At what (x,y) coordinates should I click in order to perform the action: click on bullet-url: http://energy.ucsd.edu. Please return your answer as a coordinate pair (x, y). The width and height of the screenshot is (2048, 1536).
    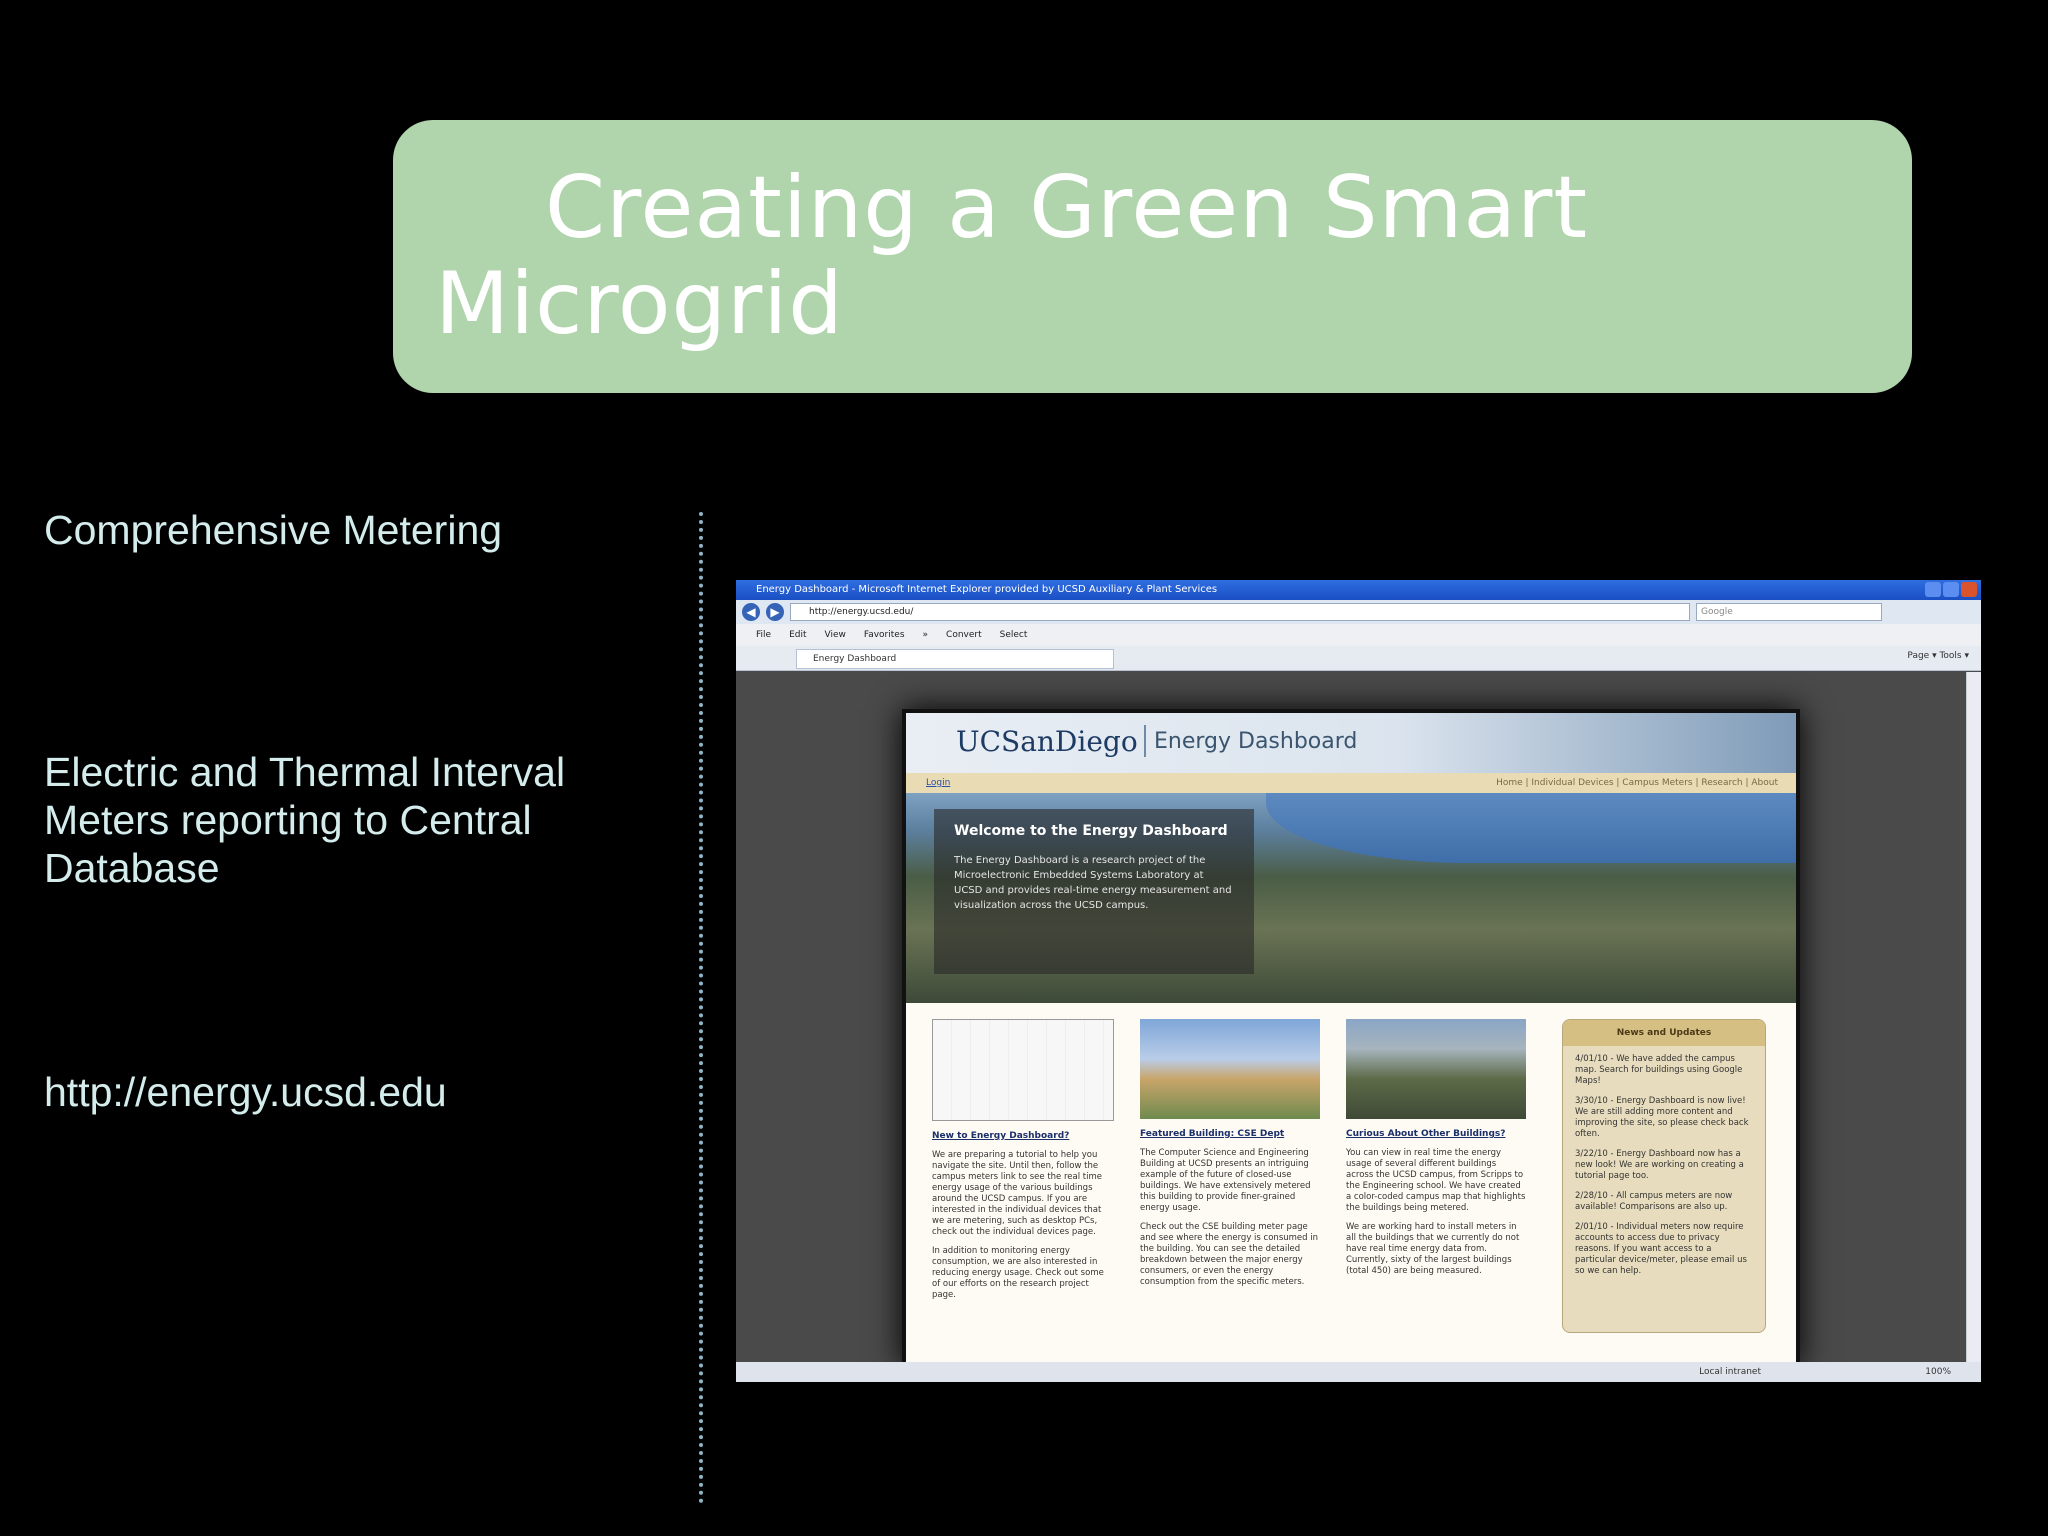
    Looking at the image, I should click on (245, 1092).